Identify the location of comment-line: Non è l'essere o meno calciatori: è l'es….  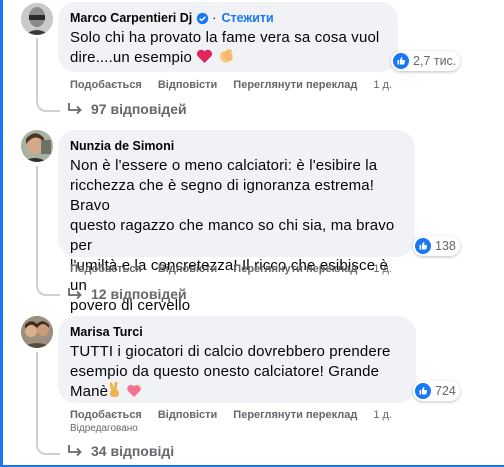
(224, 165).